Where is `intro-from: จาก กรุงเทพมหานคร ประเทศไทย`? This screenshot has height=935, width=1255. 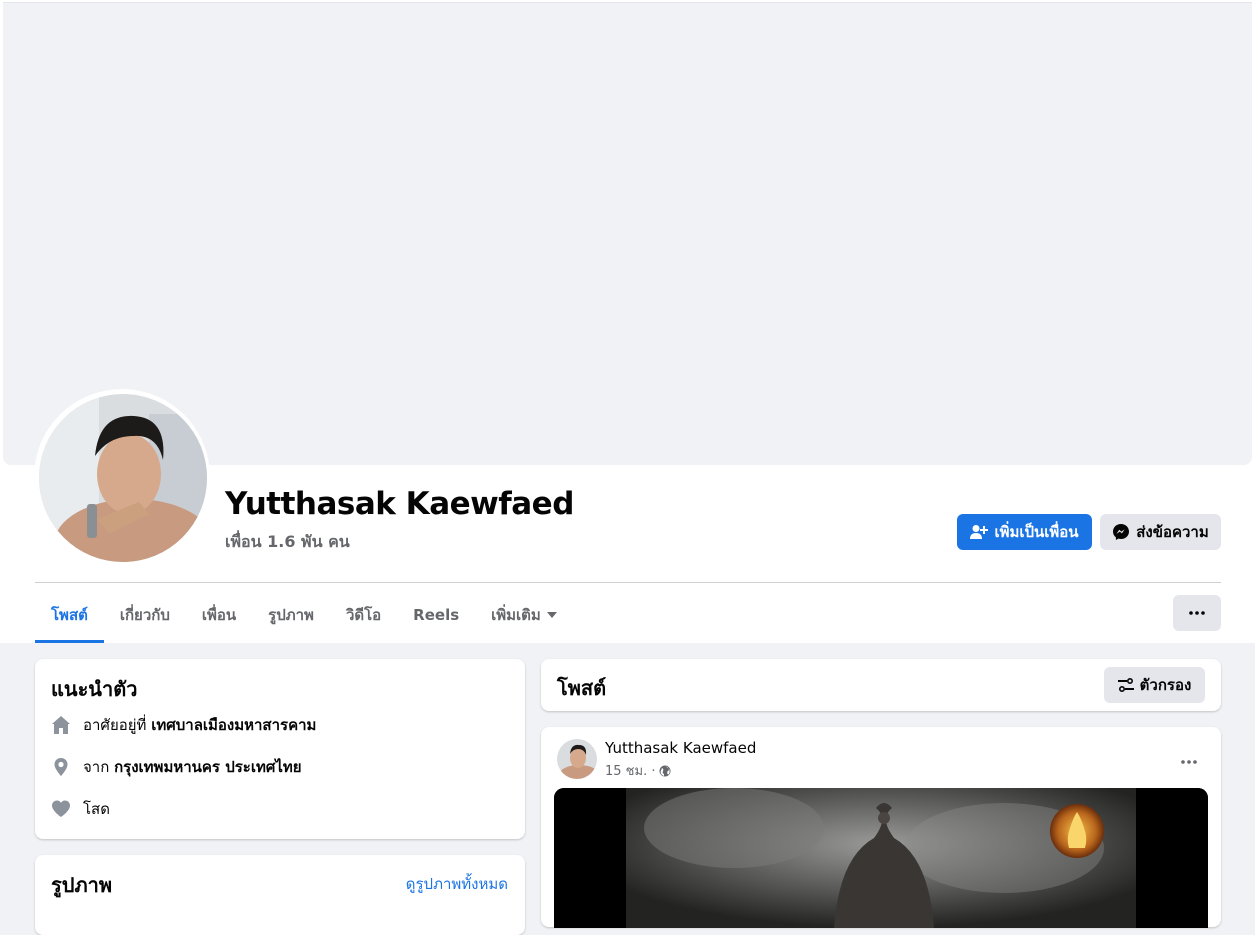 intro-from: จาก กรุงเทพมหานคร ประเทศไทย is located at coordinates (176, 767).